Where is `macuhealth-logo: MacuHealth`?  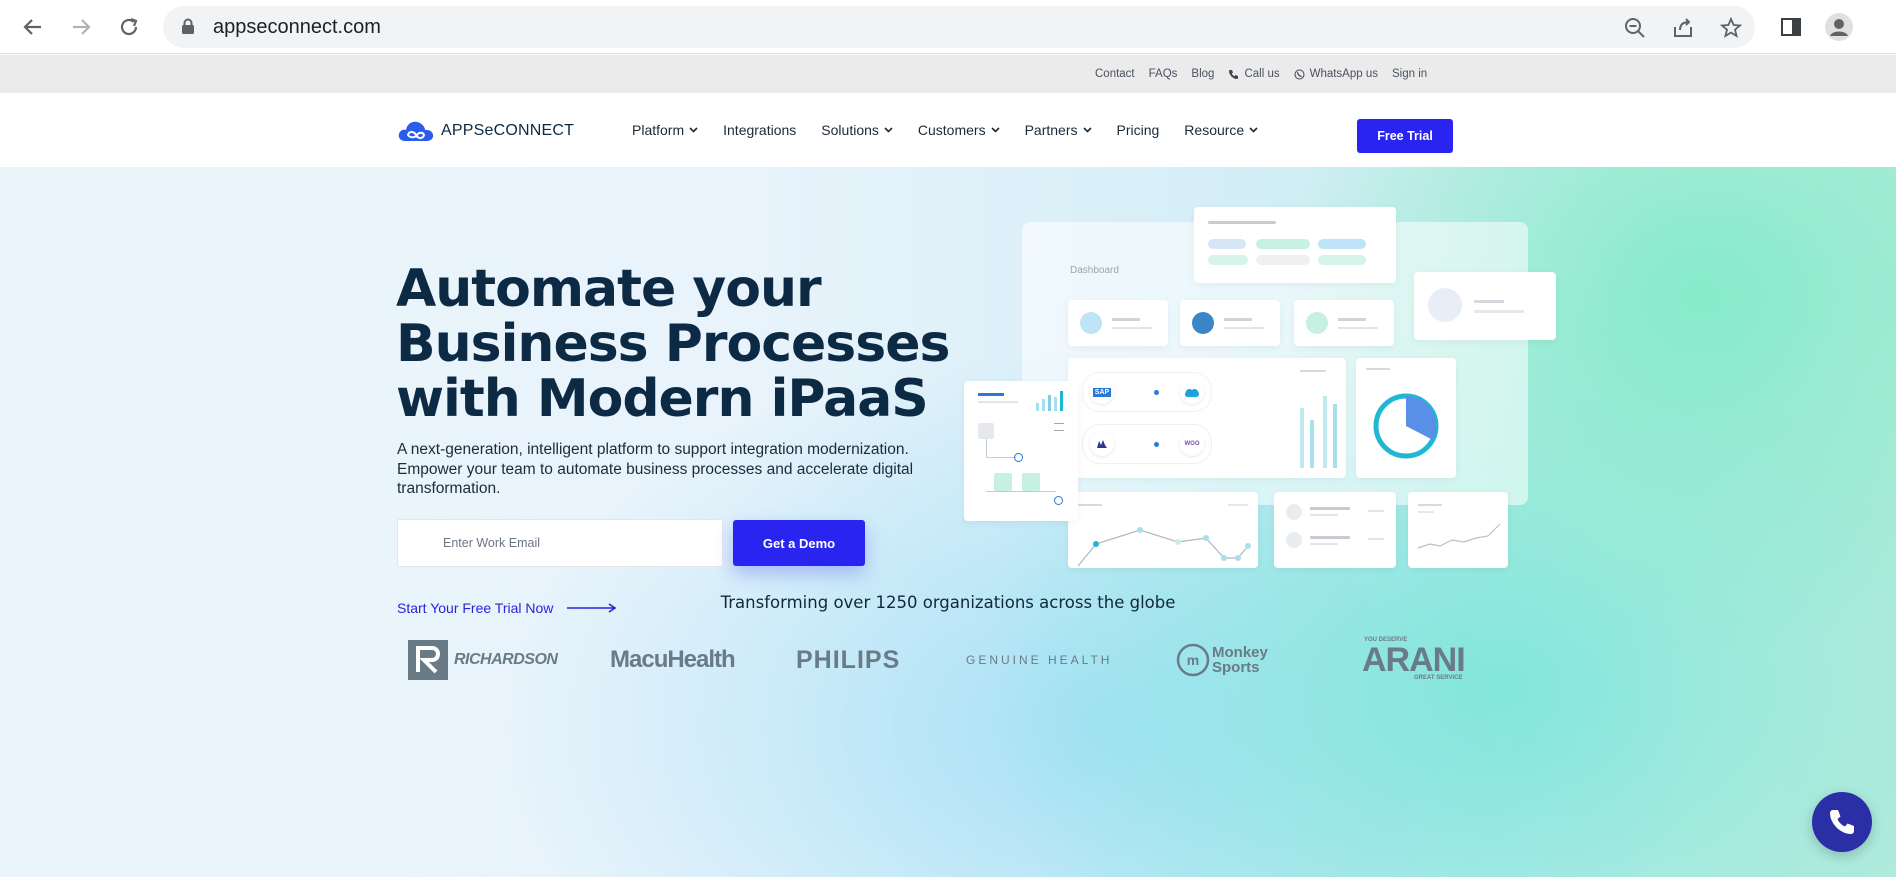 macuhealth-logo: MacuHealth is located at coordinates (673, 660).